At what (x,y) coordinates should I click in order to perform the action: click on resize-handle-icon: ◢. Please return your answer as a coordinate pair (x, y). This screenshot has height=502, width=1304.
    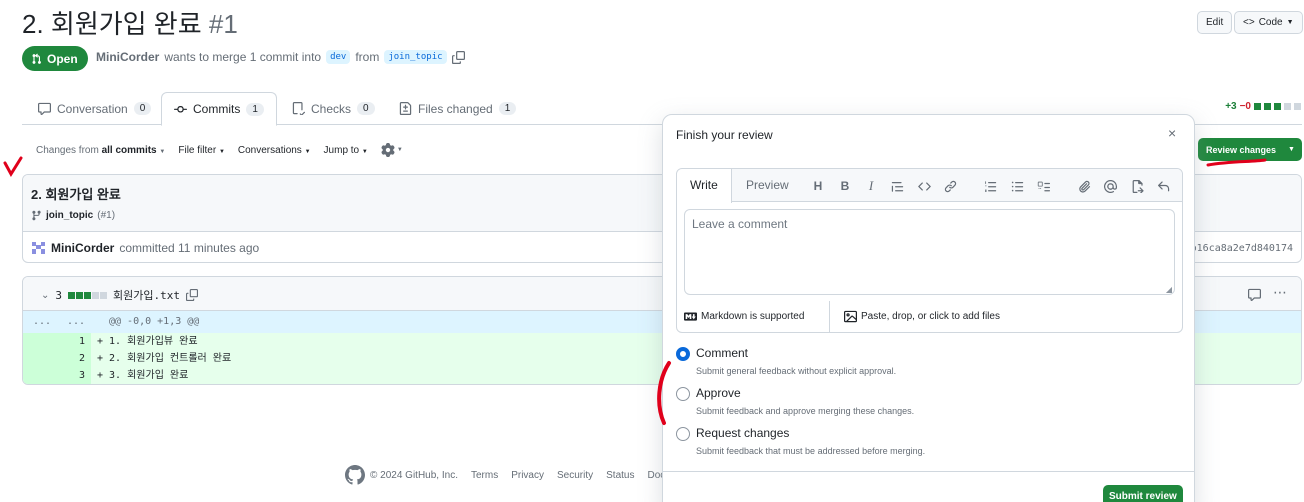
    Looking at the image, I should click on (1169, 289).